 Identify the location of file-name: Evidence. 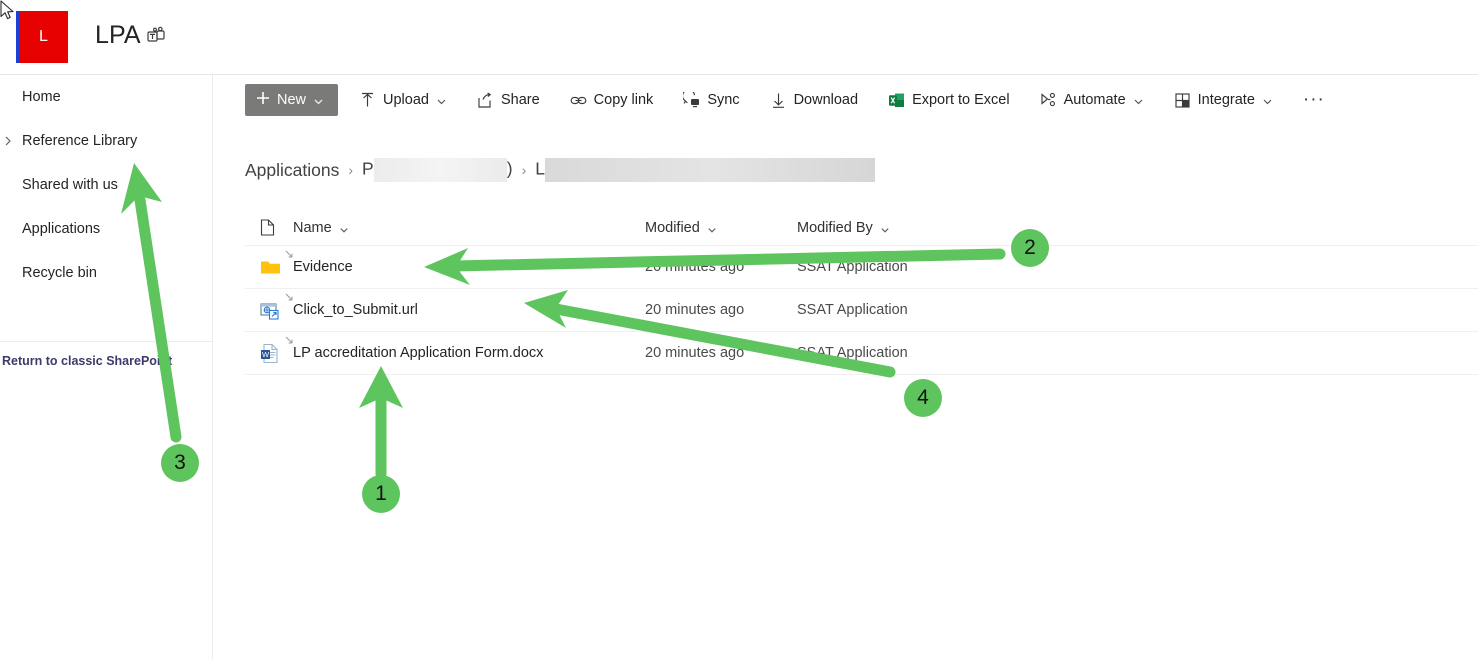
(323, 267).